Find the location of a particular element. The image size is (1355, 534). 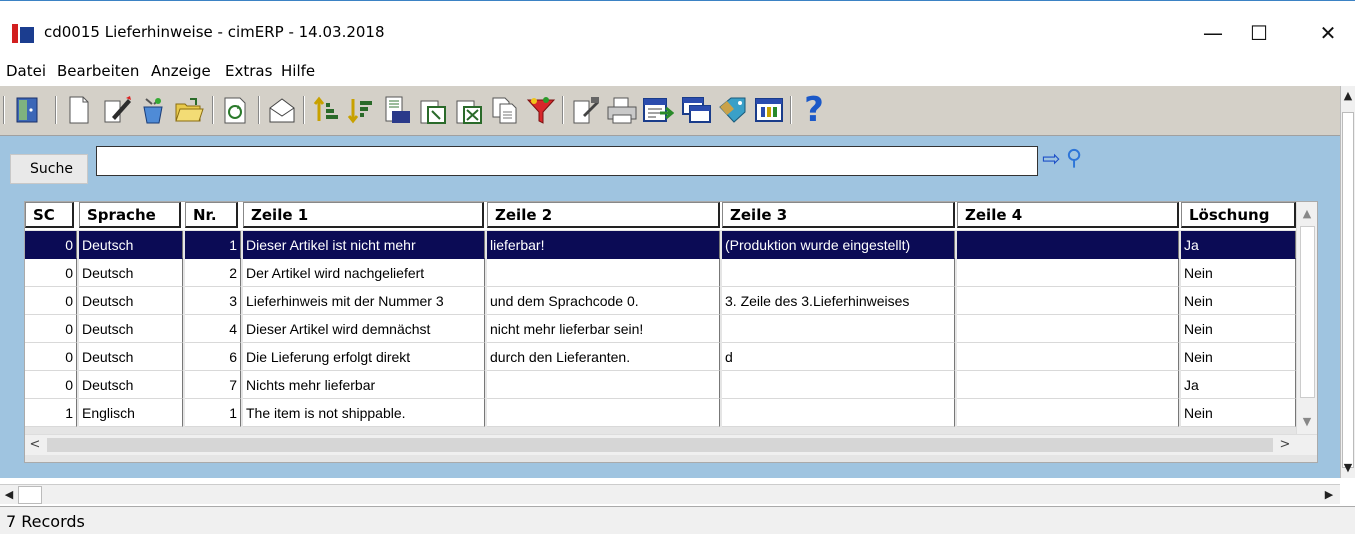

cell-zeile-1: Die Lieferung erfolgt direkt is located at coordinates (364, 357).